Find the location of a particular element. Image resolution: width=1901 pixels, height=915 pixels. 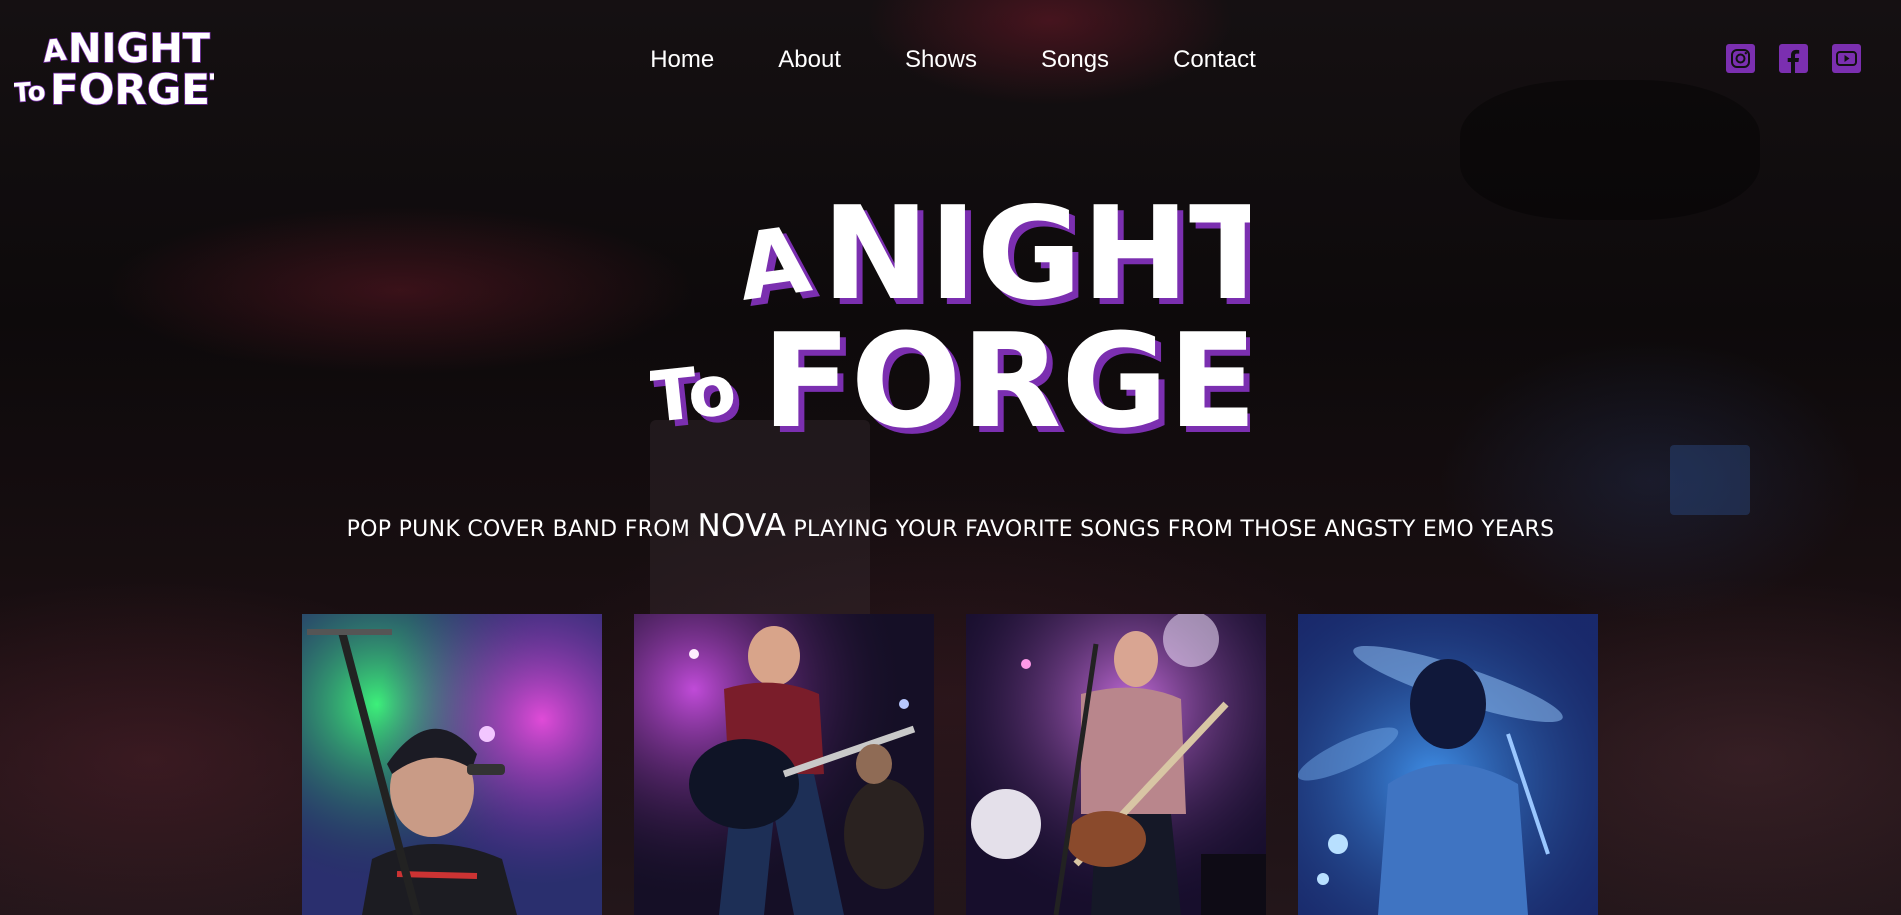

photo-vocalist is located at coordinates (452, 764).